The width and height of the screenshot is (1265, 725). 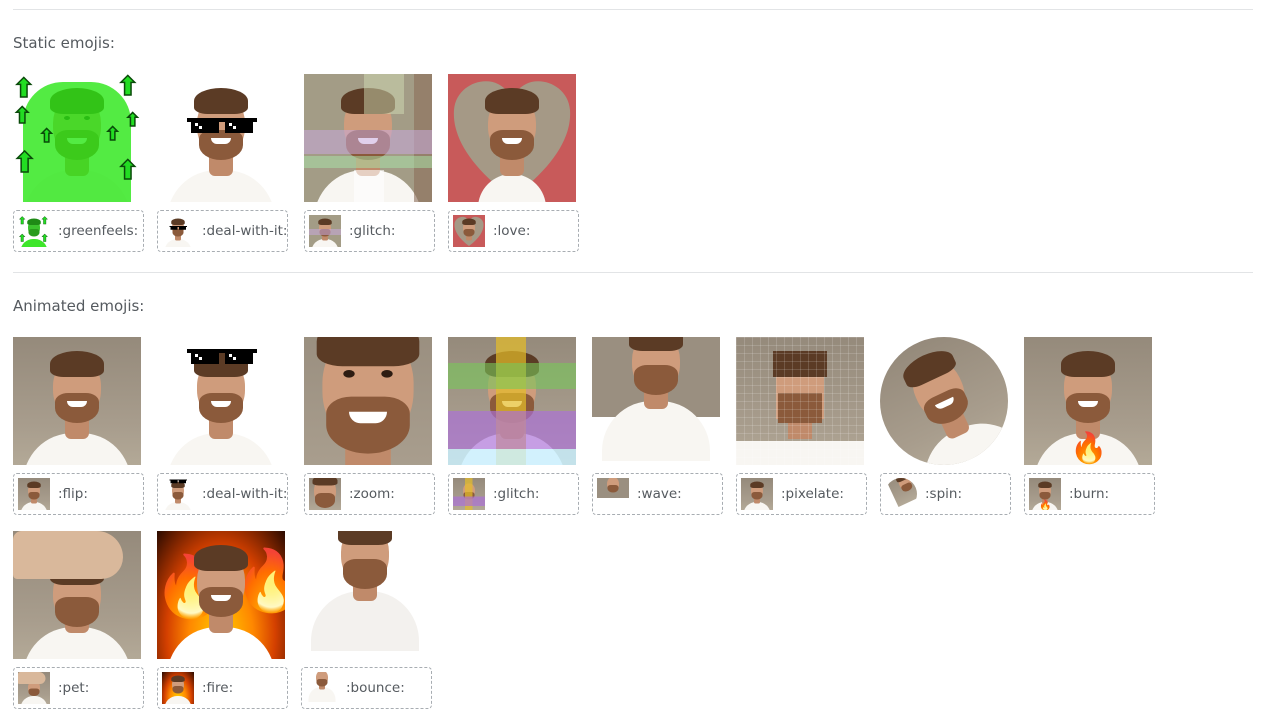 I want to click on emoji-code: :love:, so click(x=512, y=231).